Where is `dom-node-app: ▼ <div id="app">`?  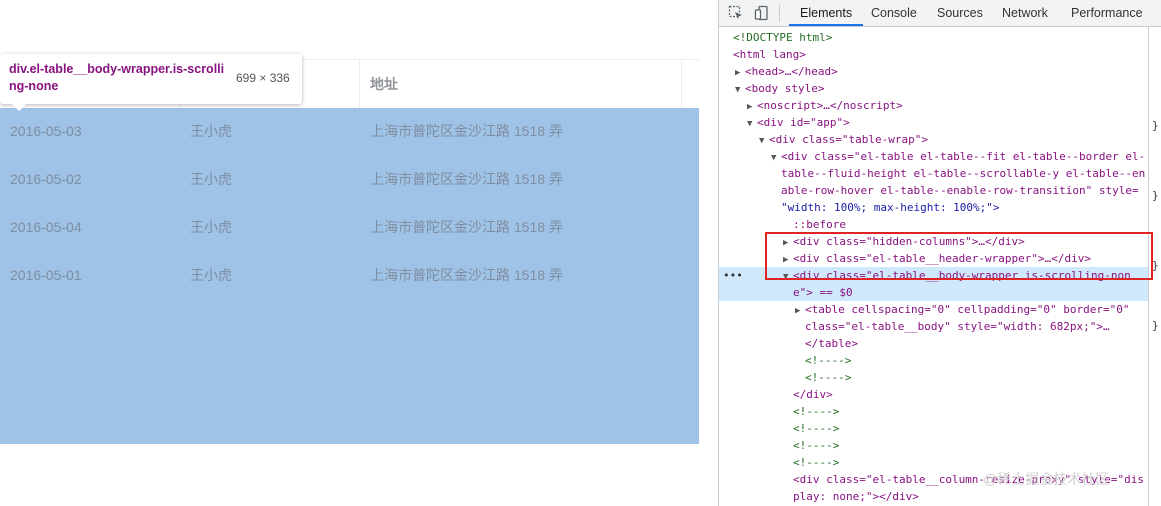
dom-node-app: ▼ <div id="app"> is located at coordinates (933, 122).